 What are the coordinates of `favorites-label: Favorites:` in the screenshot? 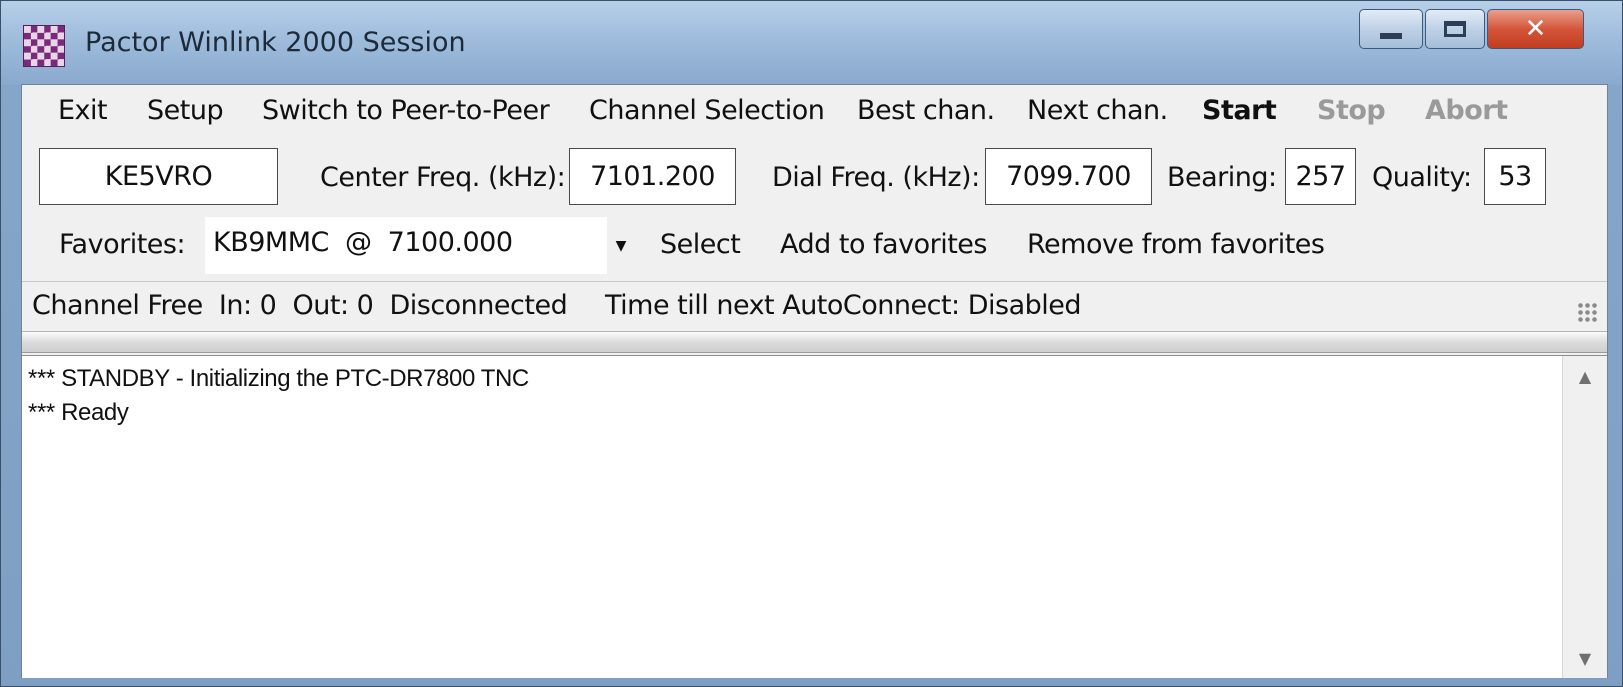 It's located at (122, 244).